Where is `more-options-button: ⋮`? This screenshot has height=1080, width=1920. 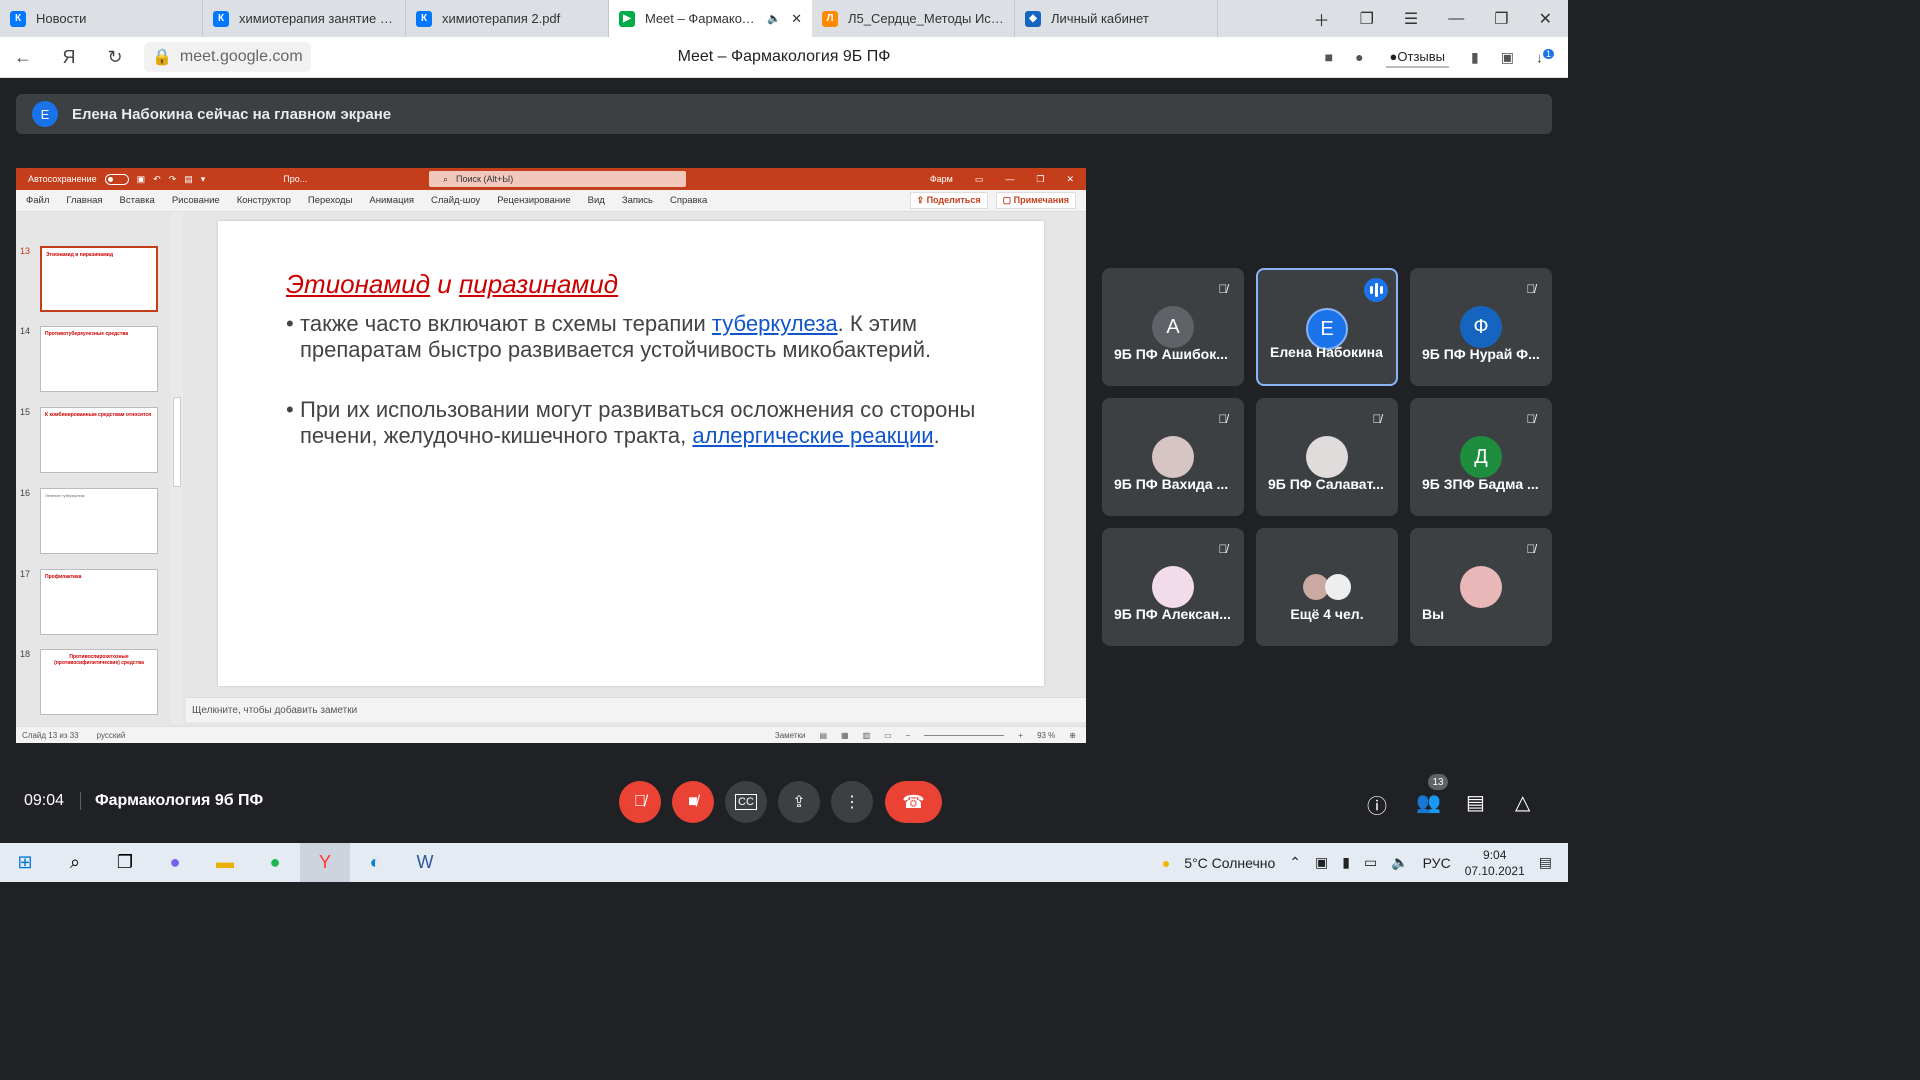
more-options-button: ⋮ is located at coordinates (852, 802).